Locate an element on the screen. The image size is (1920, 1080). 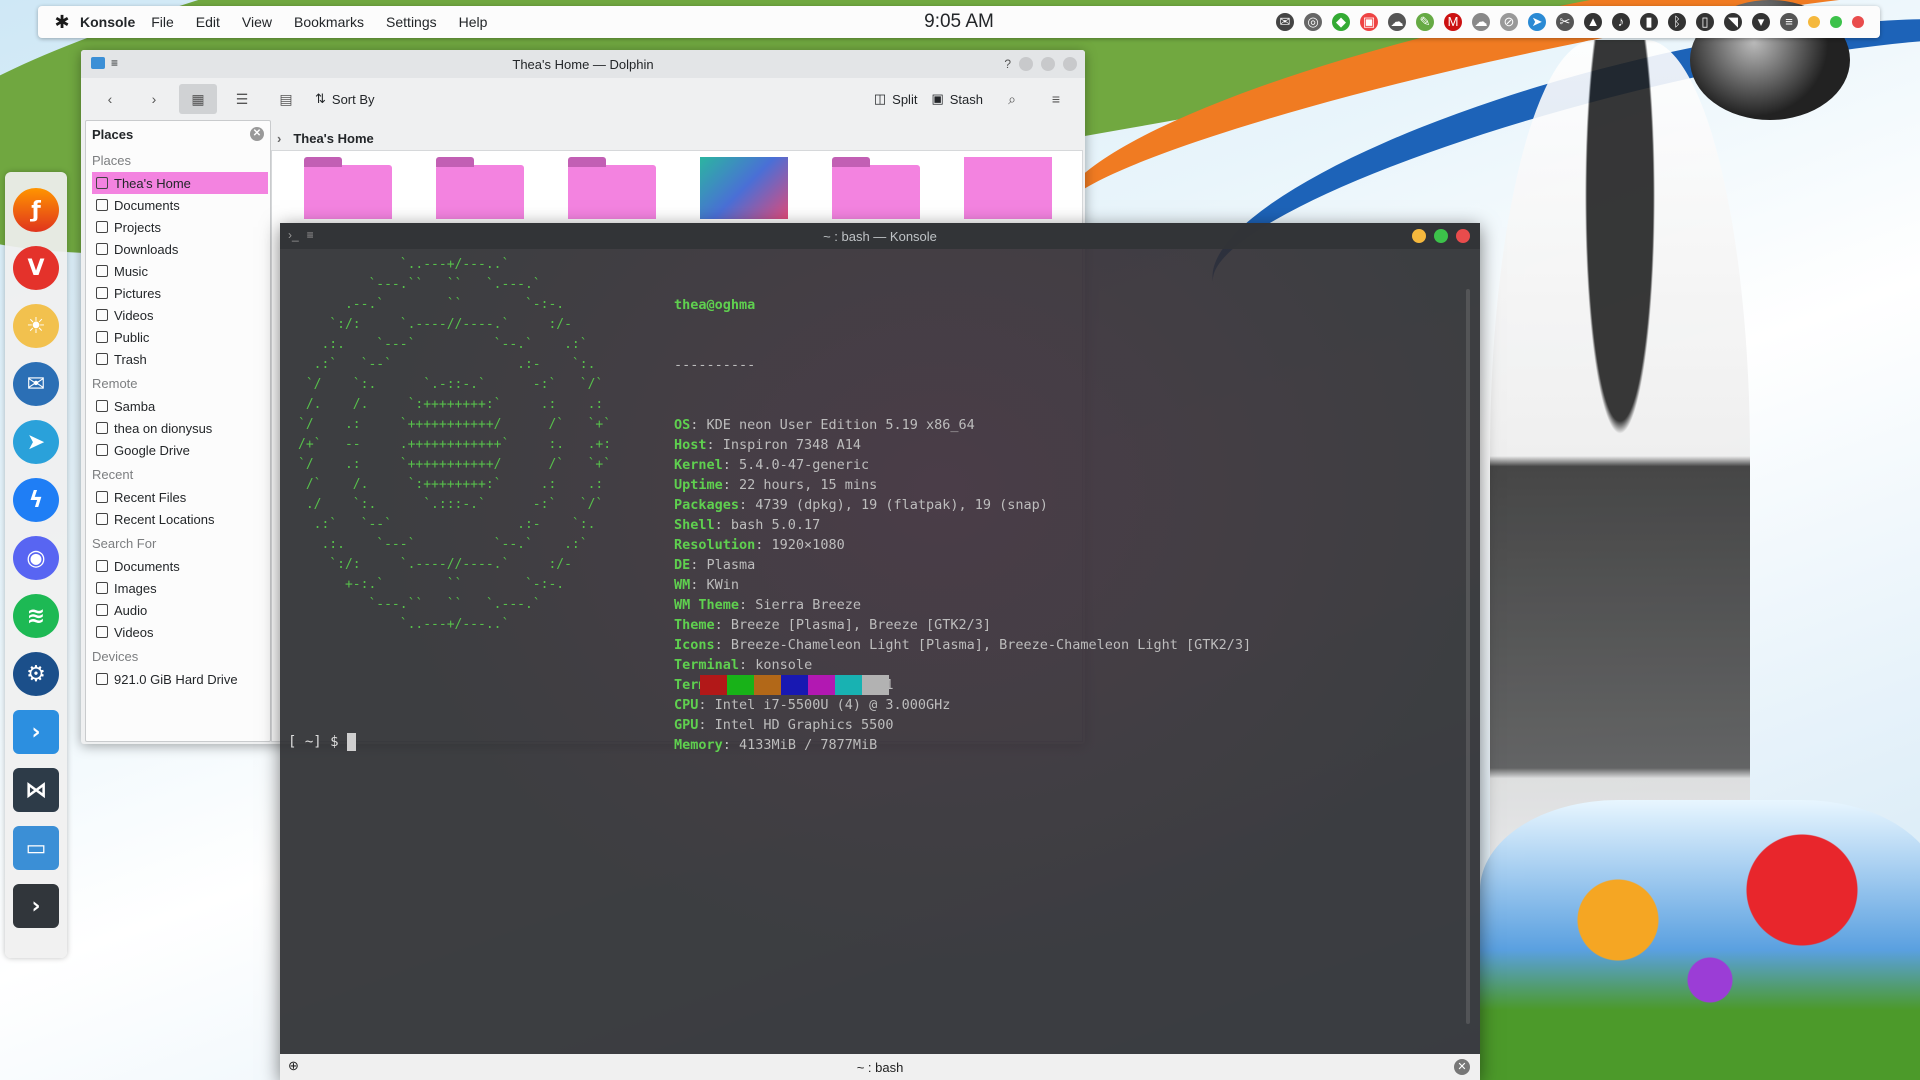
wifi-tray-icon: ◥ is located at coordinates (1733, 22).